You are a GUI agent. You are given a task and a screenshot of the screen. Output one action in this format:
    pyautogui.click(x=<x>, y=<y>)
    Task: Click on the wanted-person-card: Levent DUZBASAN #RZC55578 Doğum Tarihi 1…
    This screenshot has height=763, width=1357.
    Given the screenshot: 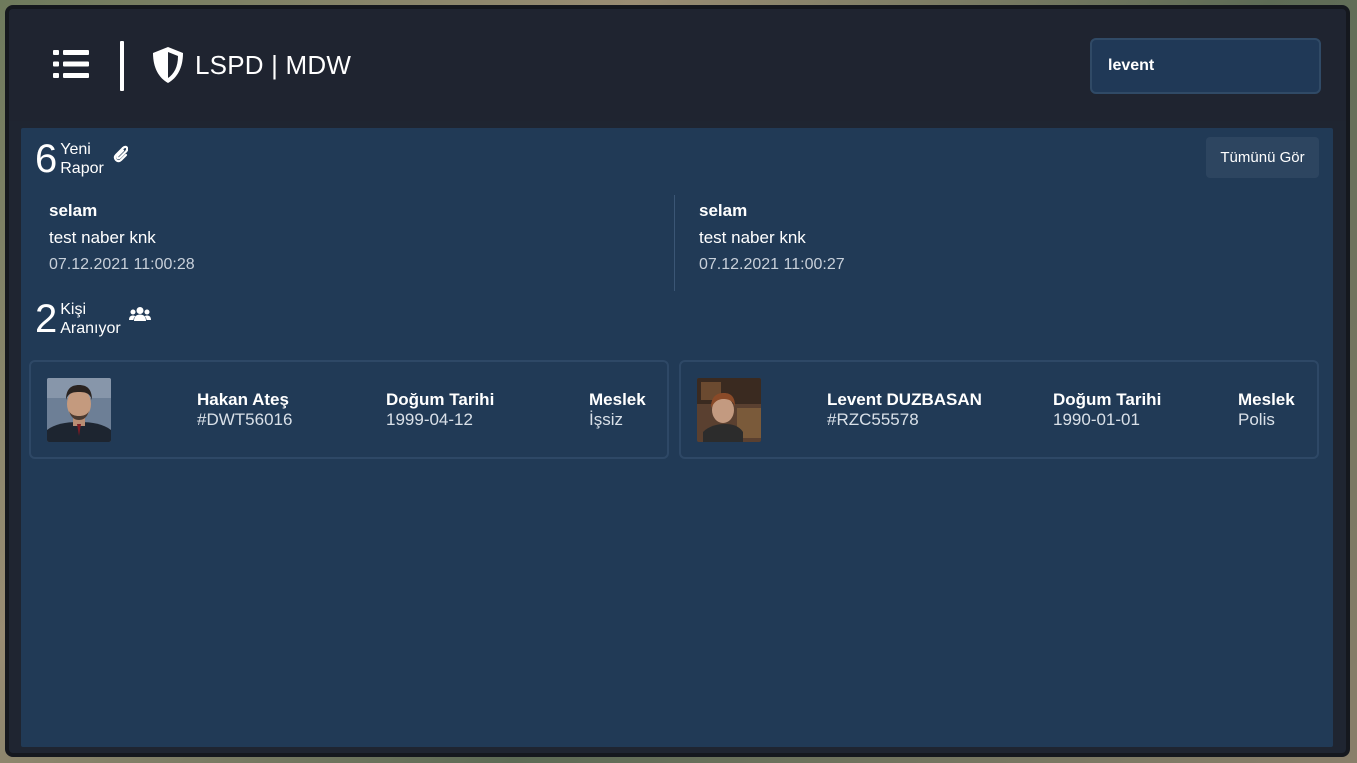 What is the action you would take?
    pyautogui.click(x=999, y=409)
    